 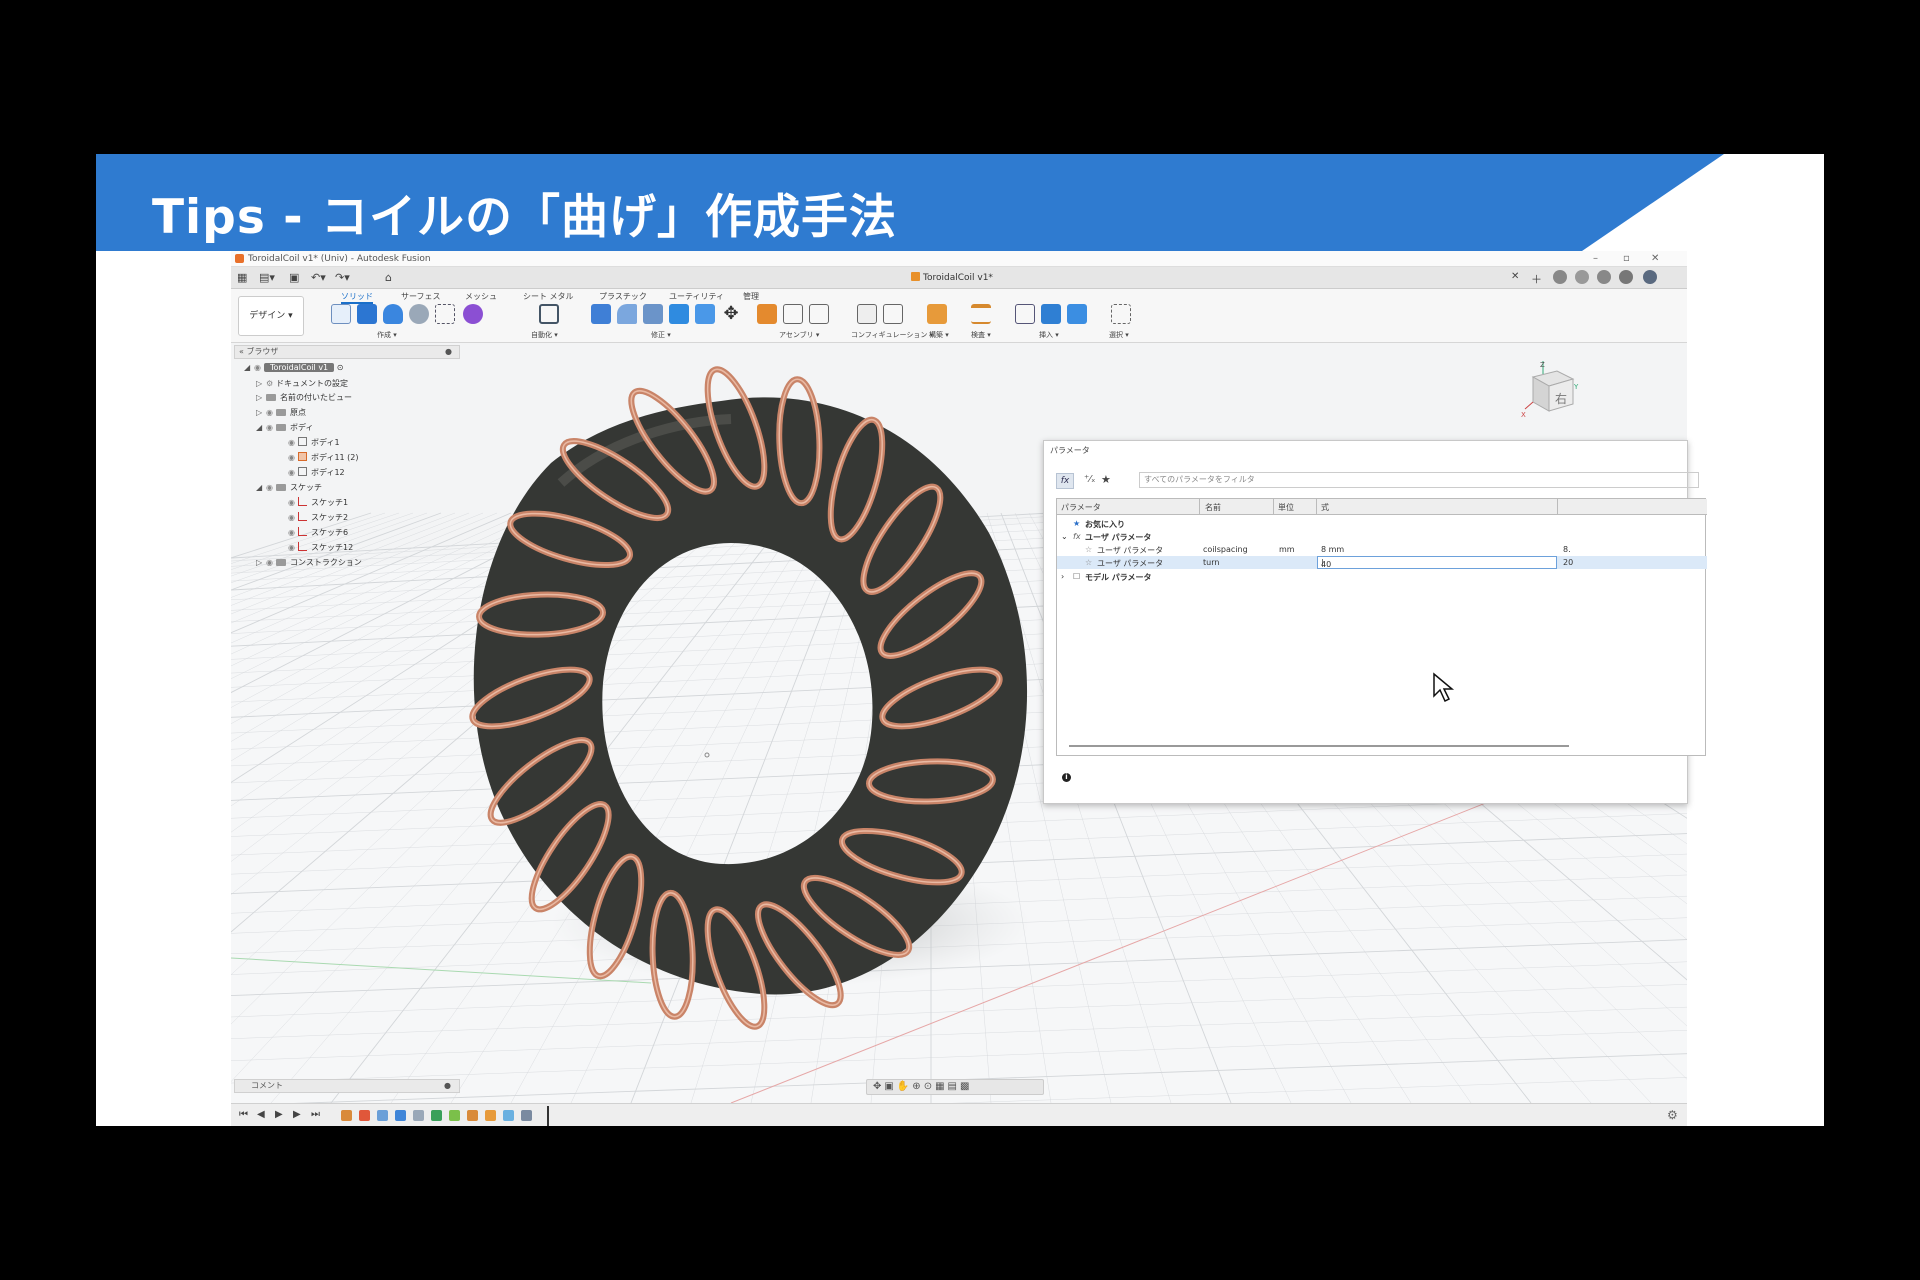 What do you see at coordinates (1382, 536) in the screenshot?
I see `user-params-group-row: ⌄ fx ユーザ パラメータ` at bounding box center [1382, 536].